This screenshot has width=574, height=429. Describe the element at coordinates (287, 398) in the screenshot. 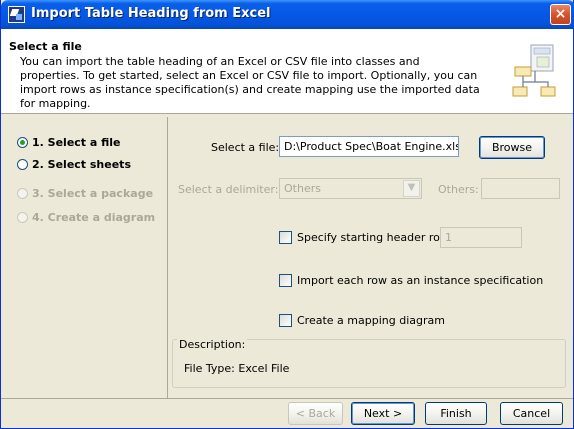

I see `footer-divider` at that location.